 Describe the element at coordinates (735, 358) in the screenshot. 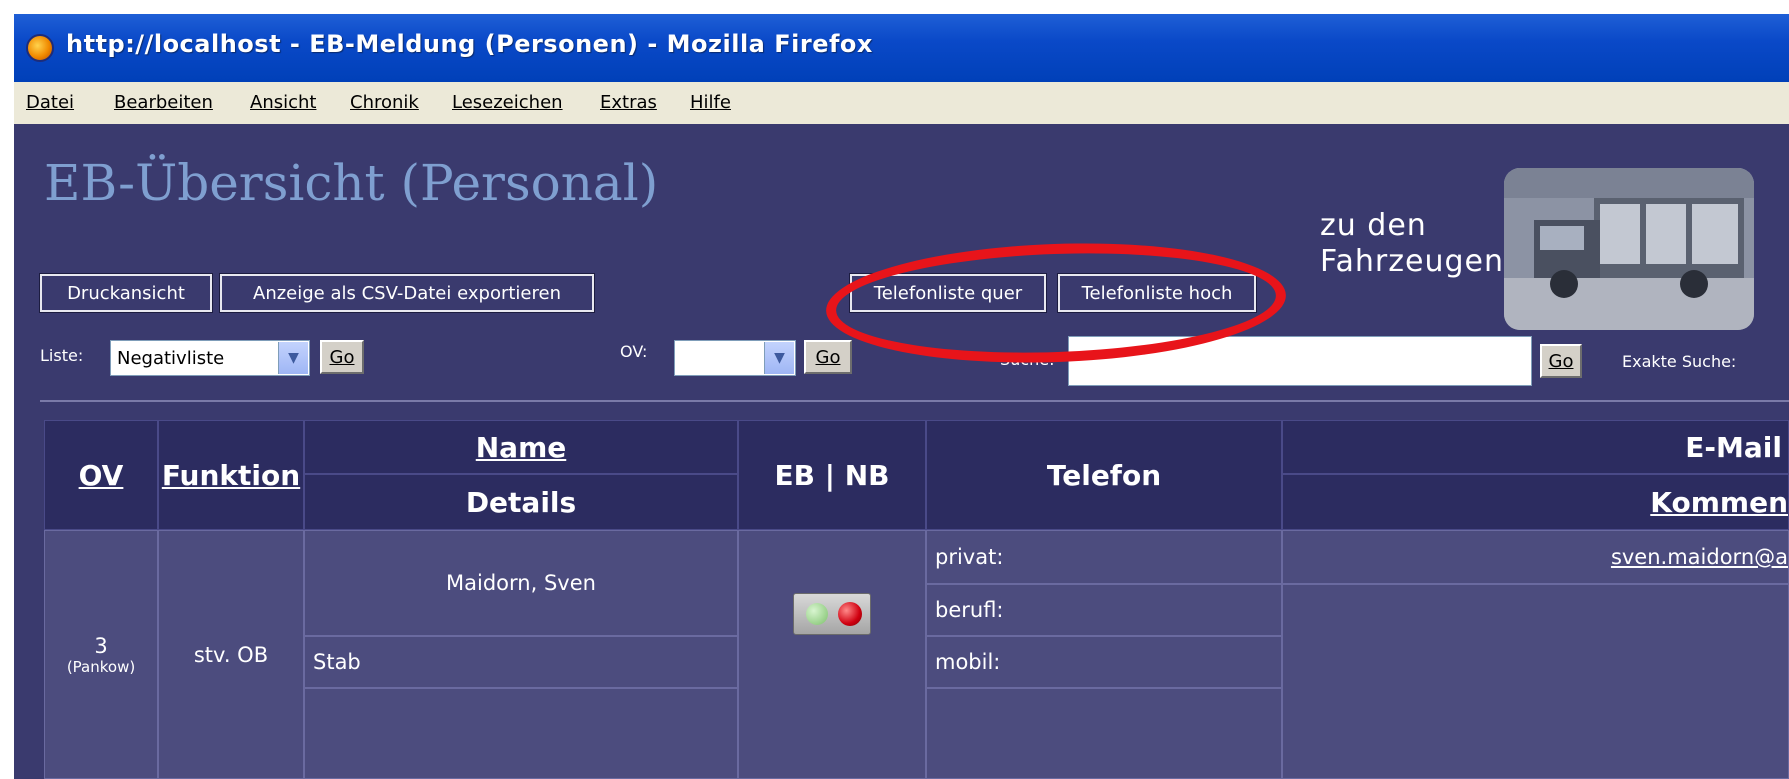

I see `ov-select: ▼` at that location.